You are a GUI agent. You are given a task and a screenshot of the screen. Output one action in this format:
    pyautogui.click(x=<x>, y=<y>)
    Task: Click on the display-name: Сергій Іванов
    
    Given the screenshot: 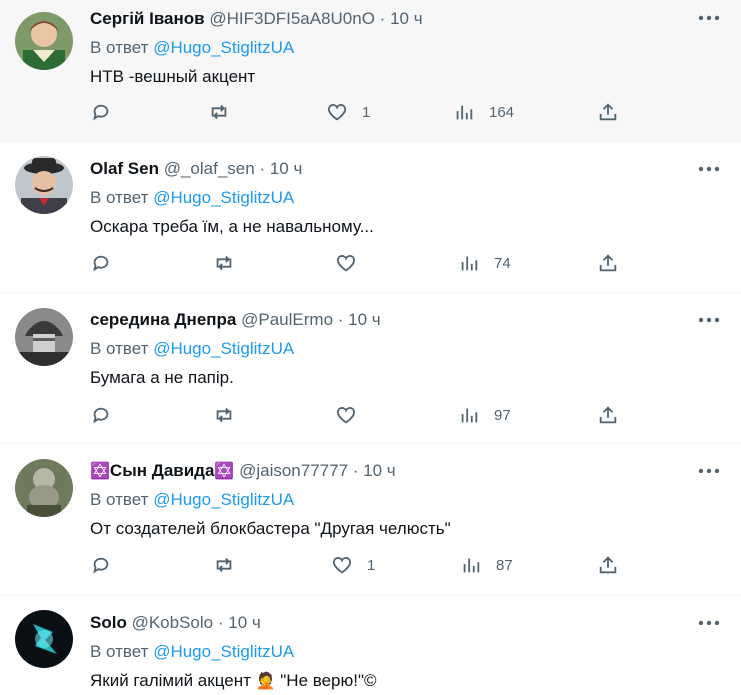 What is the action you would take?
    pyautogui.click(x=147, y=18)
    